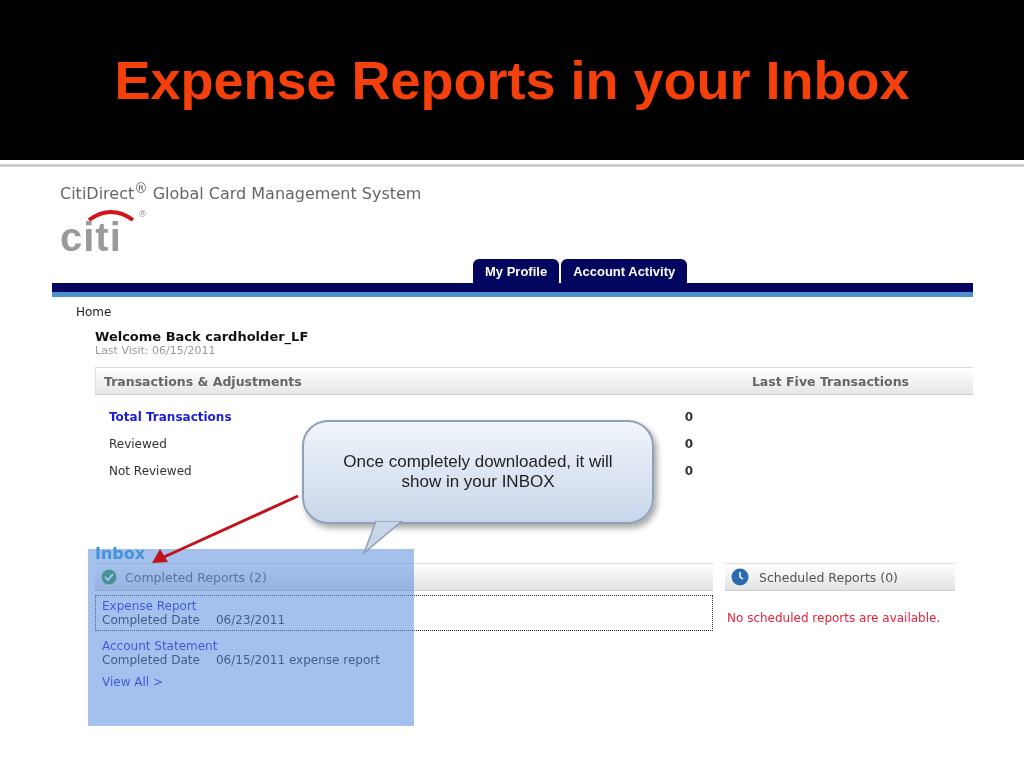  Describe the element at coordinates (202, 337) in the screenshot. I see `welcome-text: Welcome Back cardholder_LF` at that location.